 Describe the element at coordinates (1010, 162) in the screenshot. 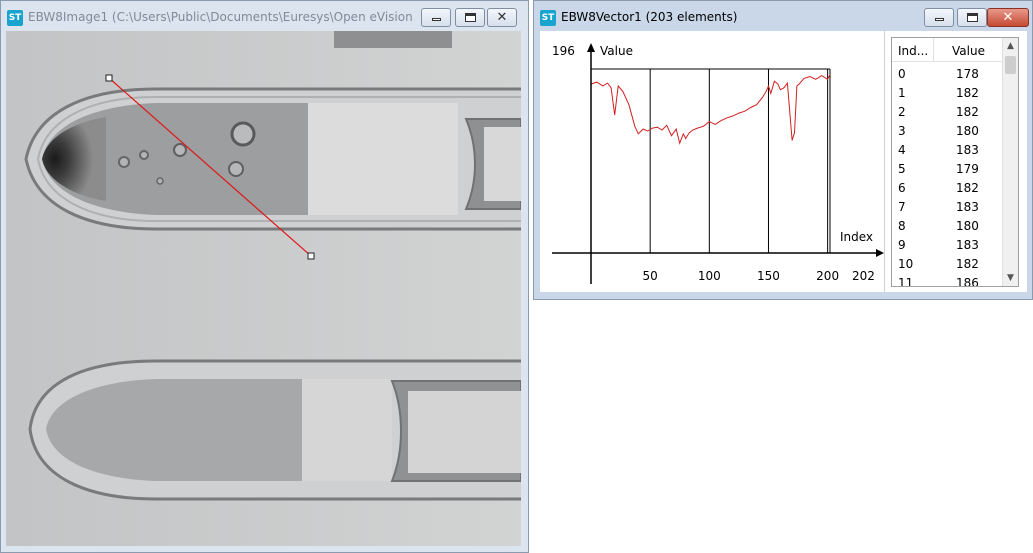

I see `table-scrollbar: ▲ ▼` at that location.